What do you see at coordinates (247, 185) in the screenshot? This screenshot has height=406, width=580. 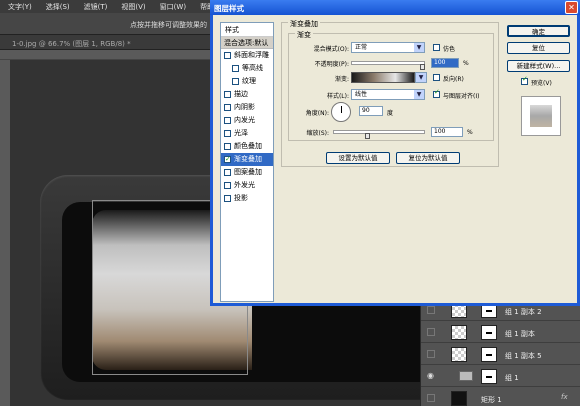 I see `style-item-outer-glow: 外发光` at bounding box center [247, 185].